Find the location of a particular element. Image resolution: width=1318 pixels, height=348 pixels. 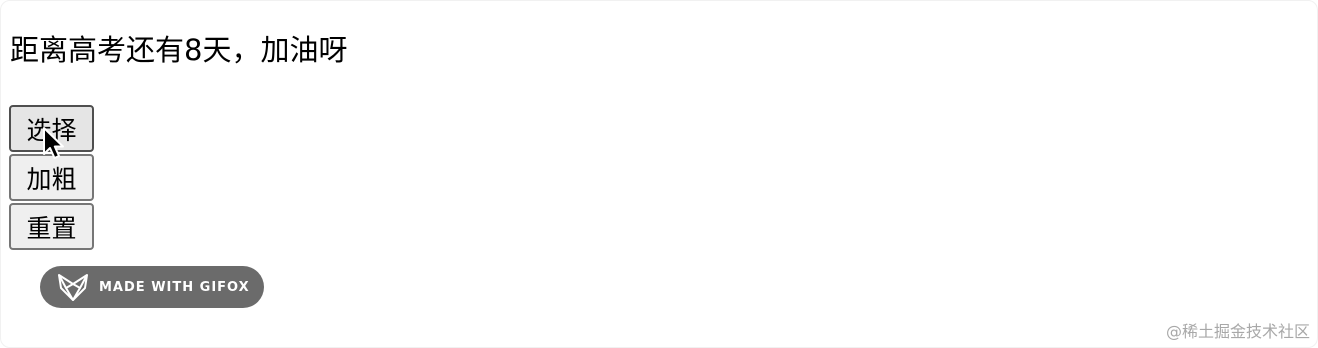

gifox-badge: MADE WITH GIFOX is located at coordinates (152, 287).